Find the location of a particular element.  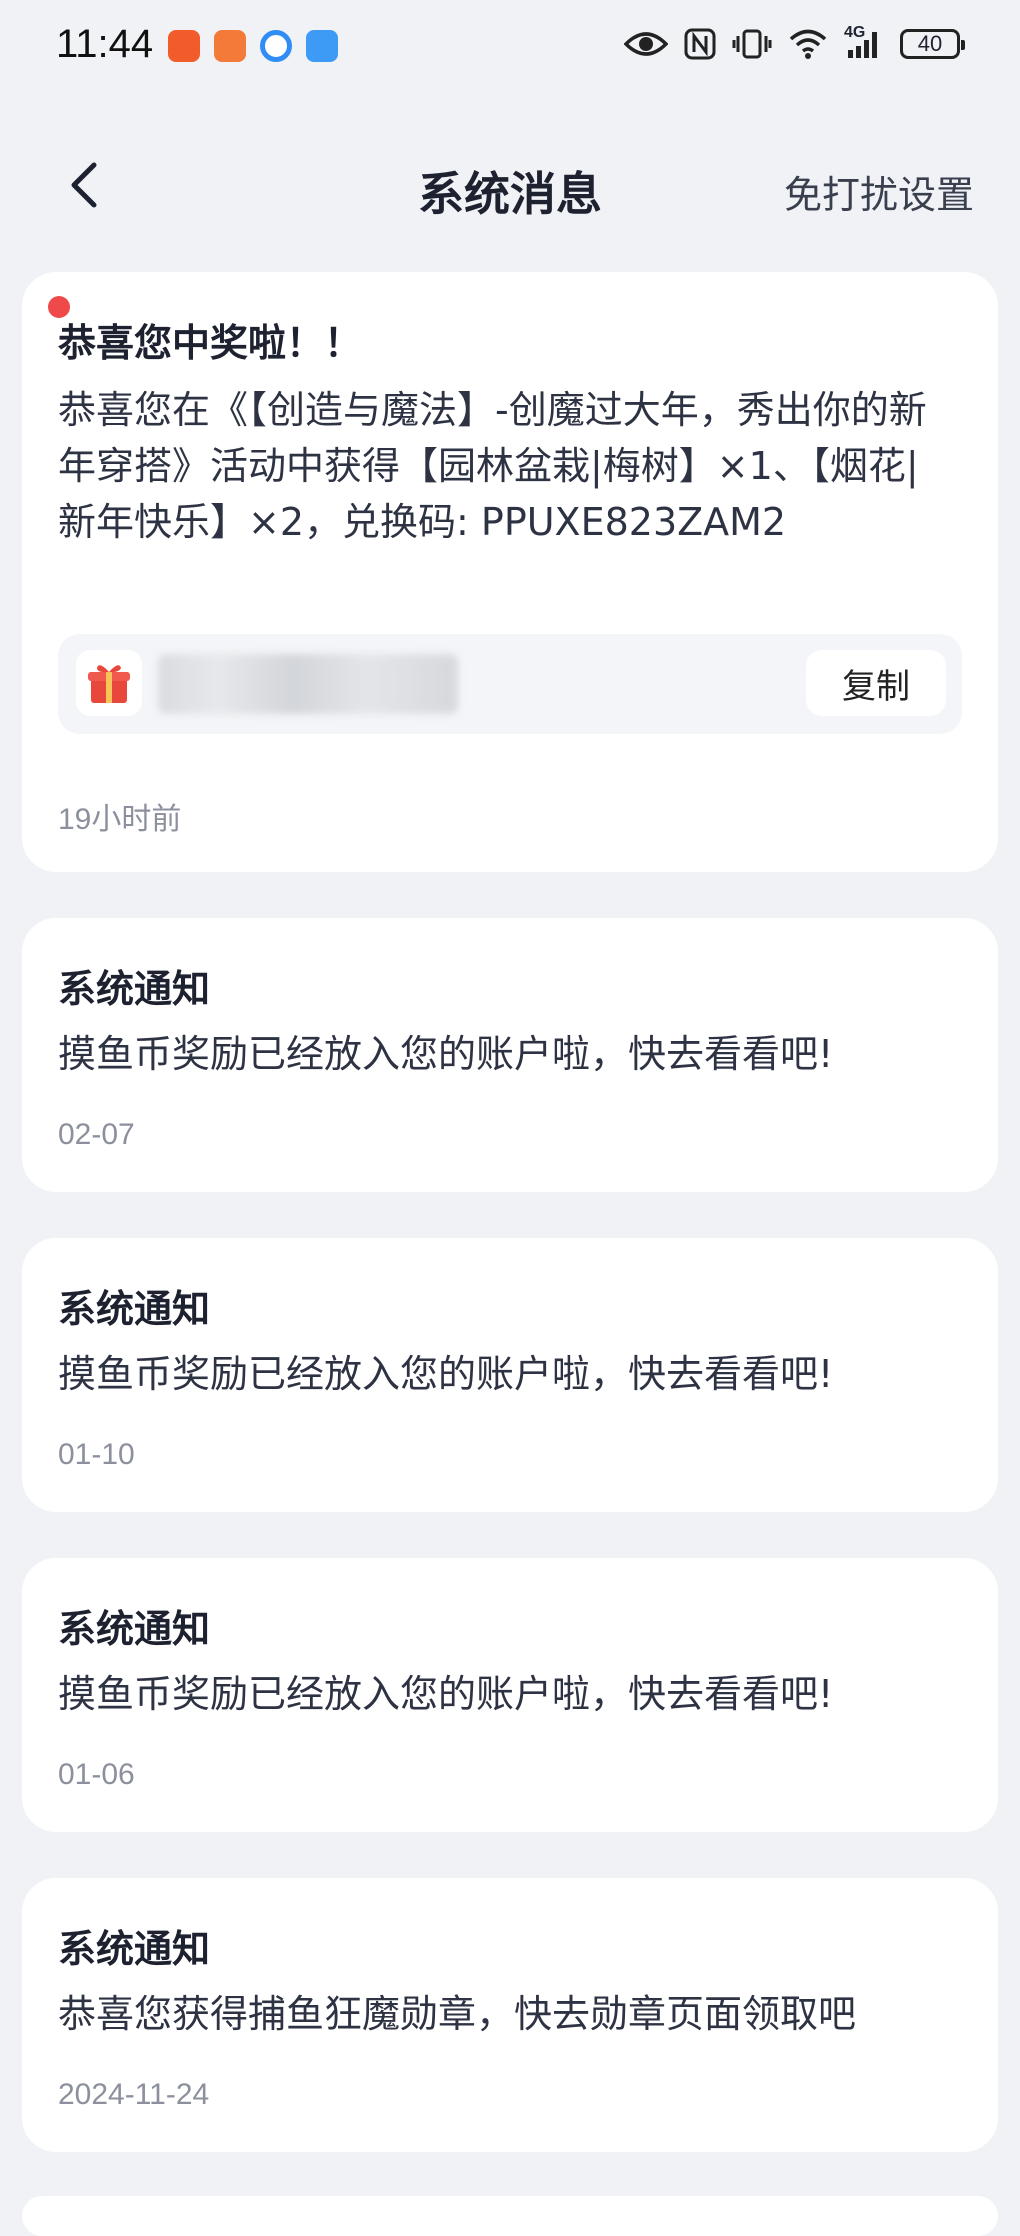

app-icon-blue-ring is located at coordinates (276, 46).